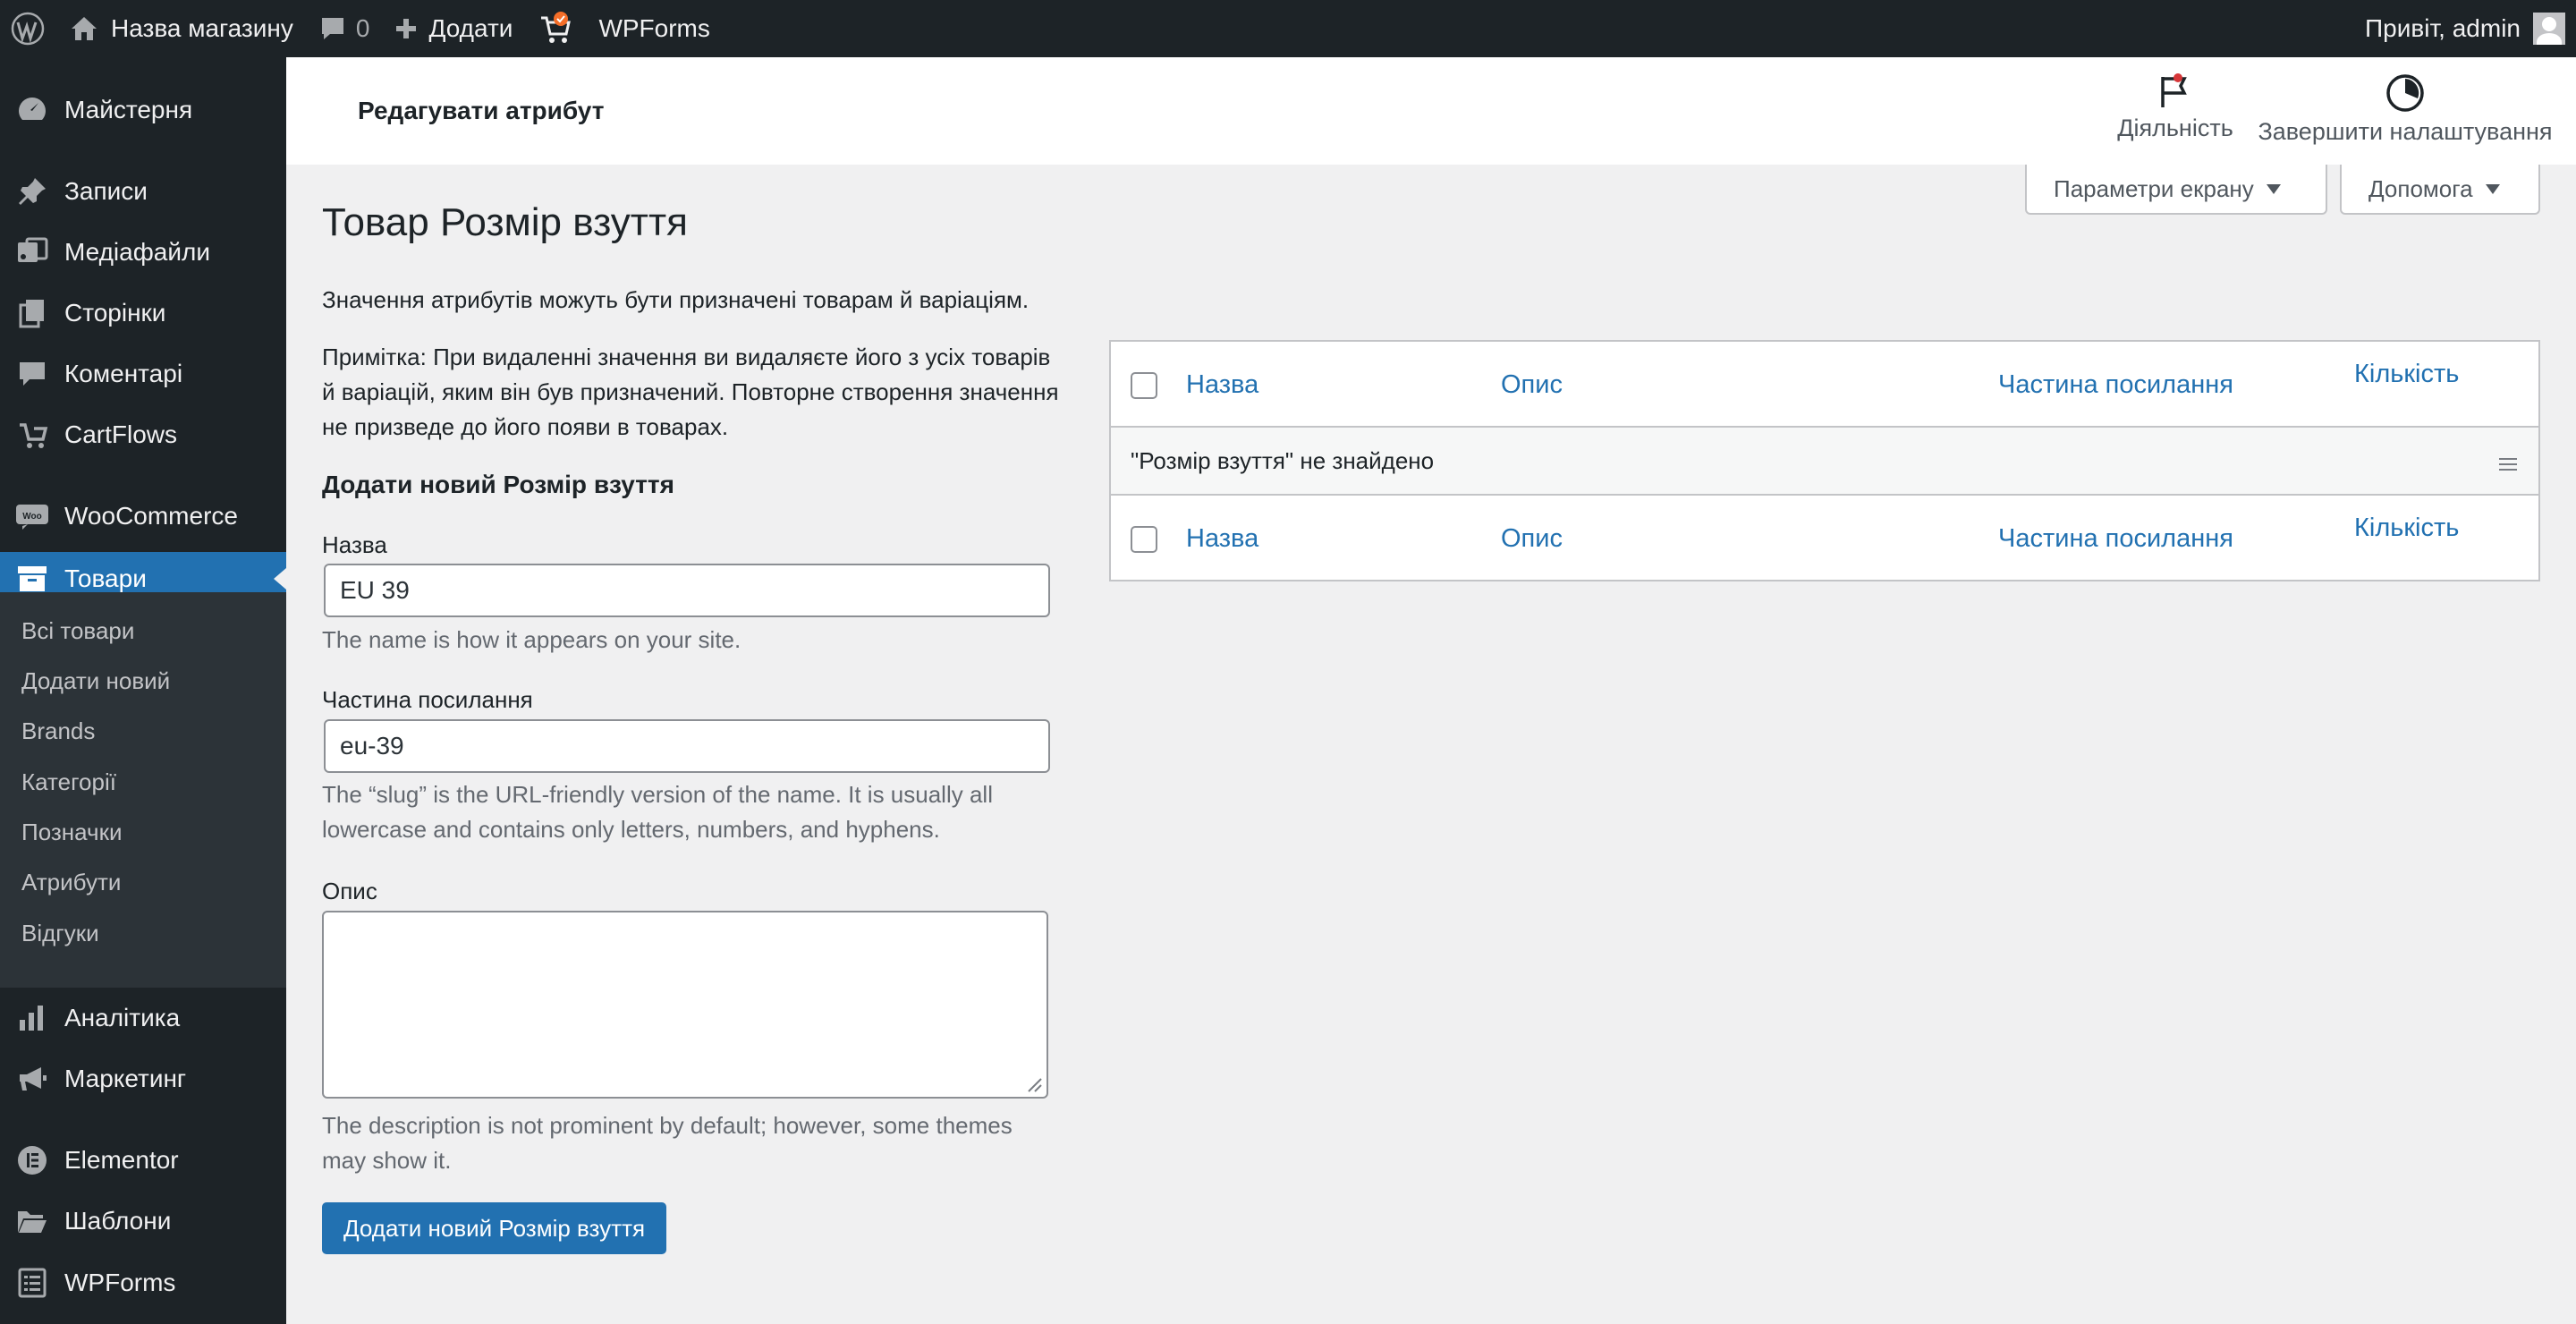 The image size is (2576, 1324). I want to click on table-header: Назва Опис Частина посилання Кількість, so click(1824, 385).